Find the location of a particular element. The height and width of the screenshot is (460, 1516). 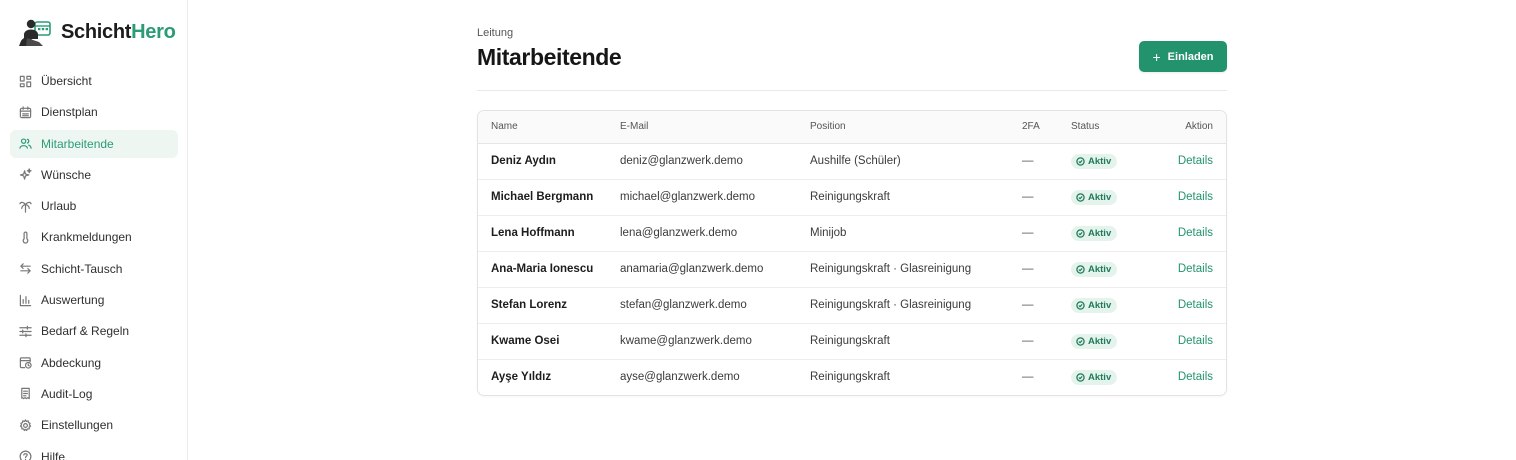

help-circle-icon is located at coordinates (25, 455).